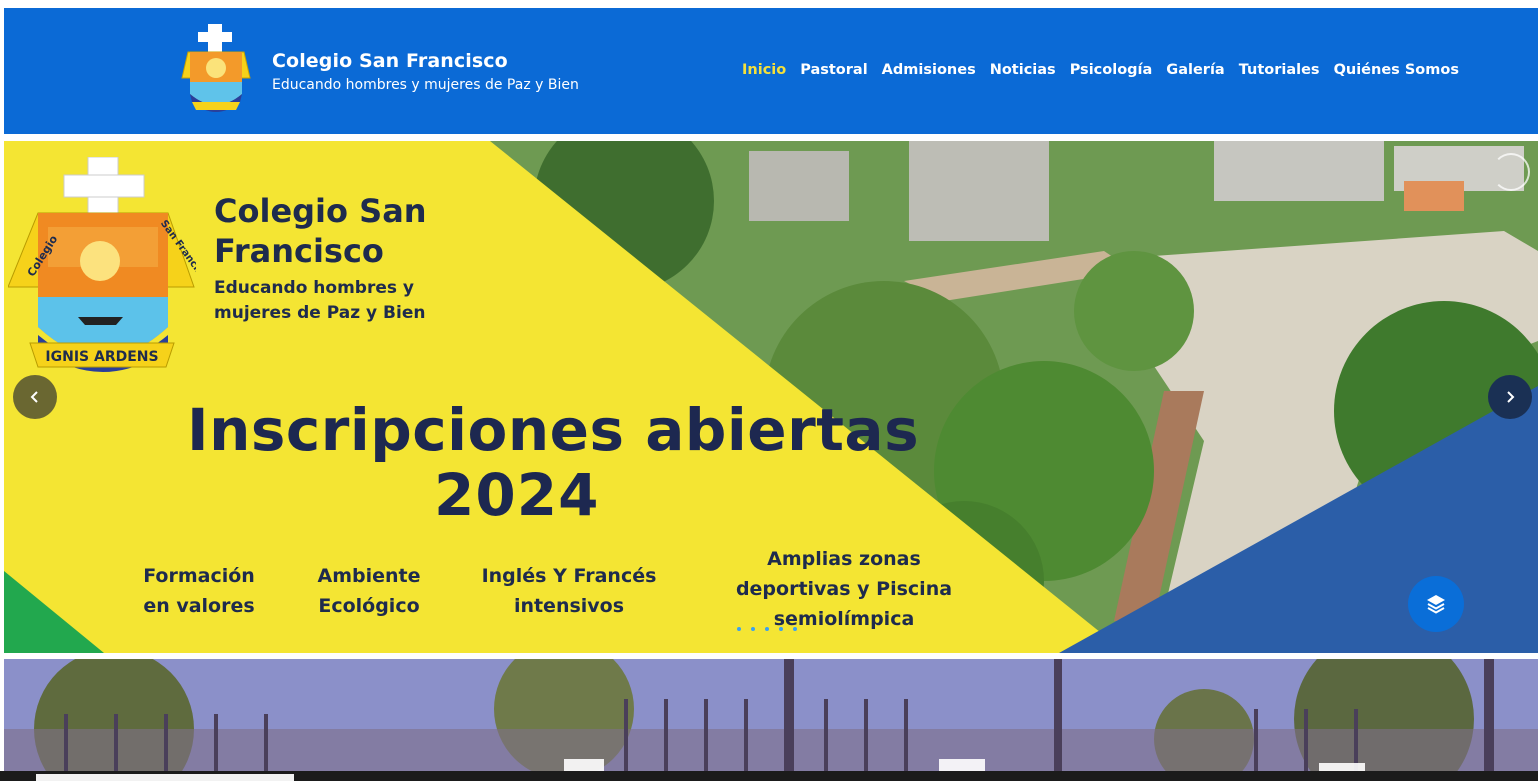 This screenshot has width=1538, height=781. I want to click on slide-tagline: Educando hombres y mujeres de Paz y Bien, so click(320, 300).